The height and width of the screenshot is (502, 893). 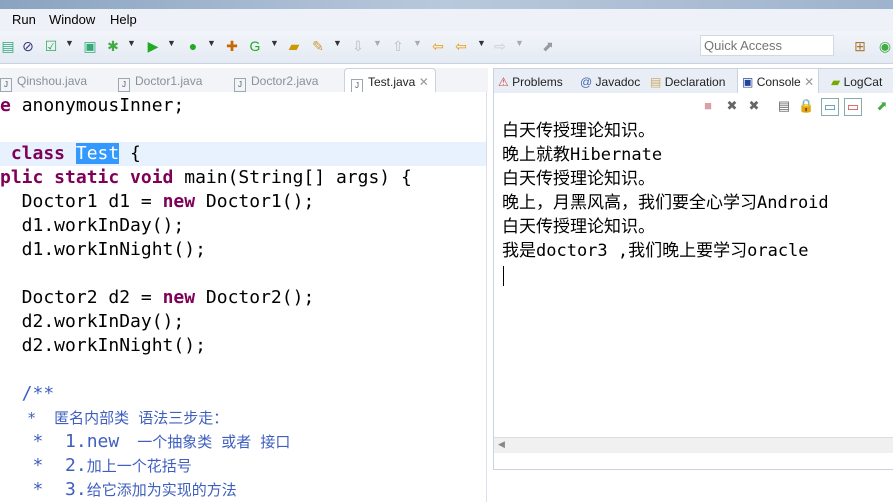 I want to click on new-package-icon: ✚, so click(x=232, y=46).